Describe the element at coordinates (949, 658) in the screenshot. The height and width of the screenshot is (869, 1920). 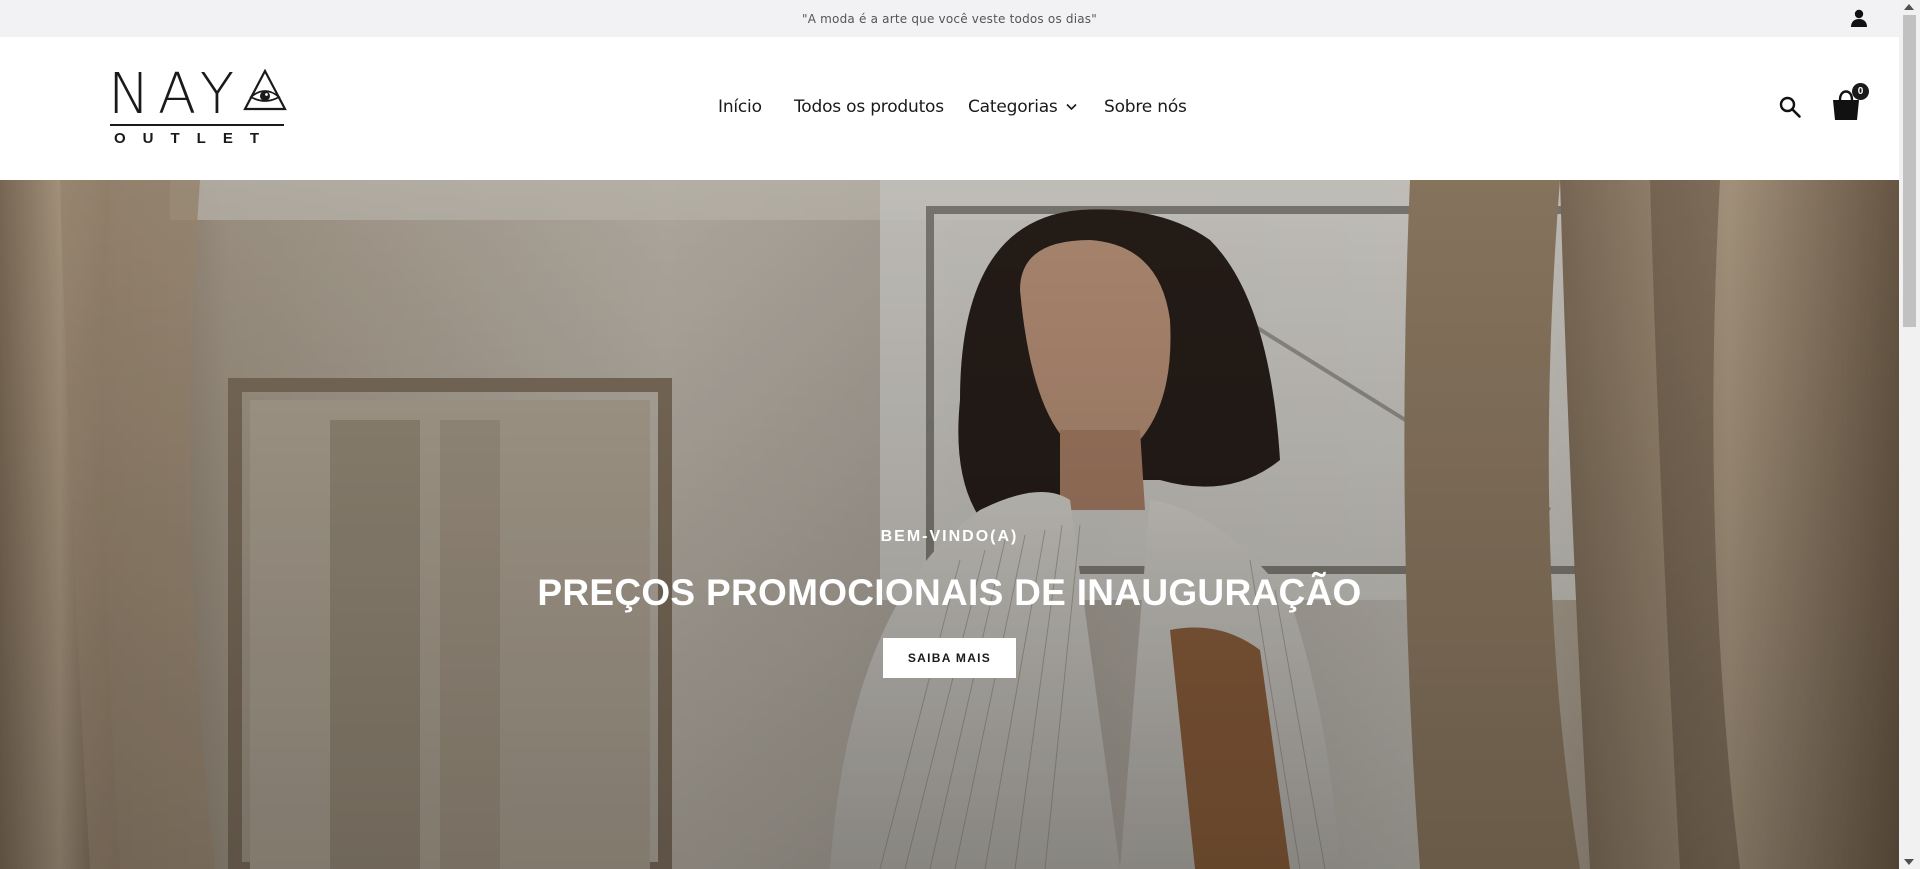
I see `saiba-mais-button: SAIBA MAIS` at that location.